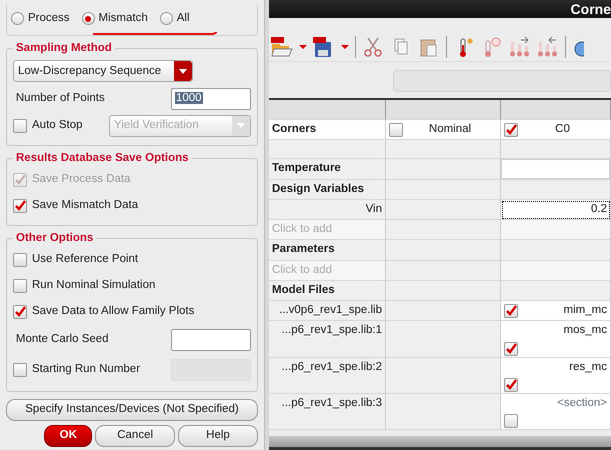 This screenshot has width=611, height=450. I want to click on value-field: 0.2, so click(556, 210).